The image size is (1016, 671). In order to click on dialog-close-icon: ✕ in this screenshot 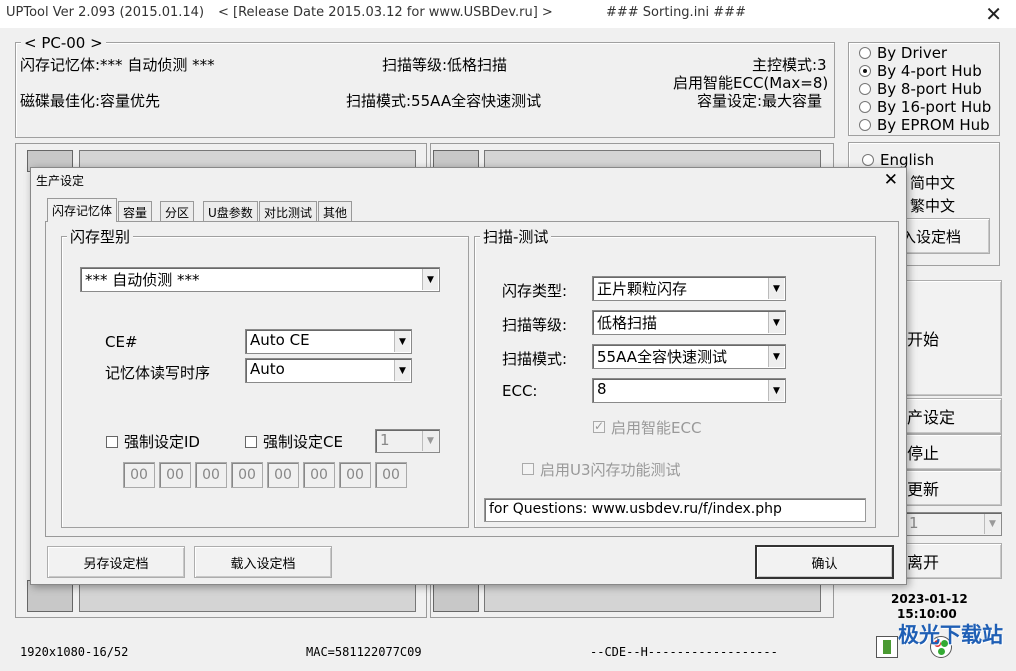, I will do `click(891, 180)`.